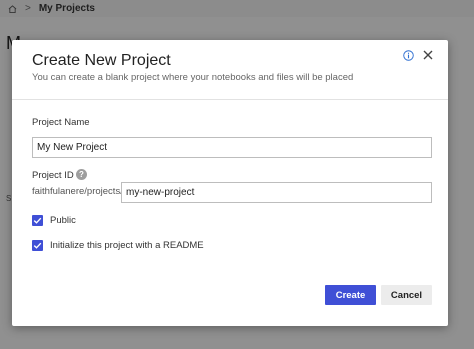 The width and height of the screenshot is (474, 349). What do you see at coordinates (350, 295) in the screenshot?
I see `create-button: Create` at bounding box center [350, 295].